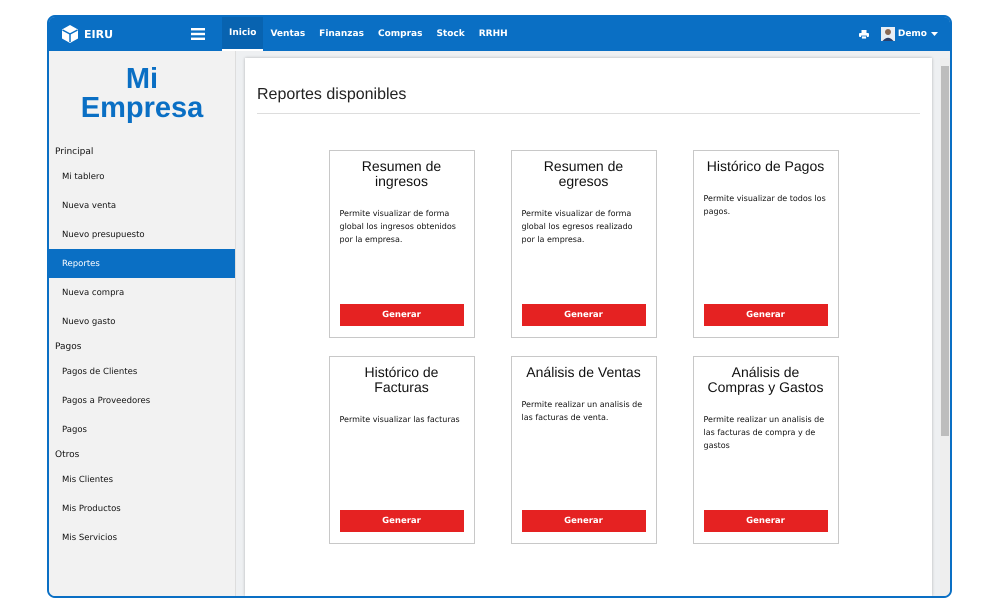 Image resolution: width=993 pixels, height=613 pixels. Describe the element at coordinates (402, 380) in the screenshot. I see `card-title: Histórico de Facturas` at that location.